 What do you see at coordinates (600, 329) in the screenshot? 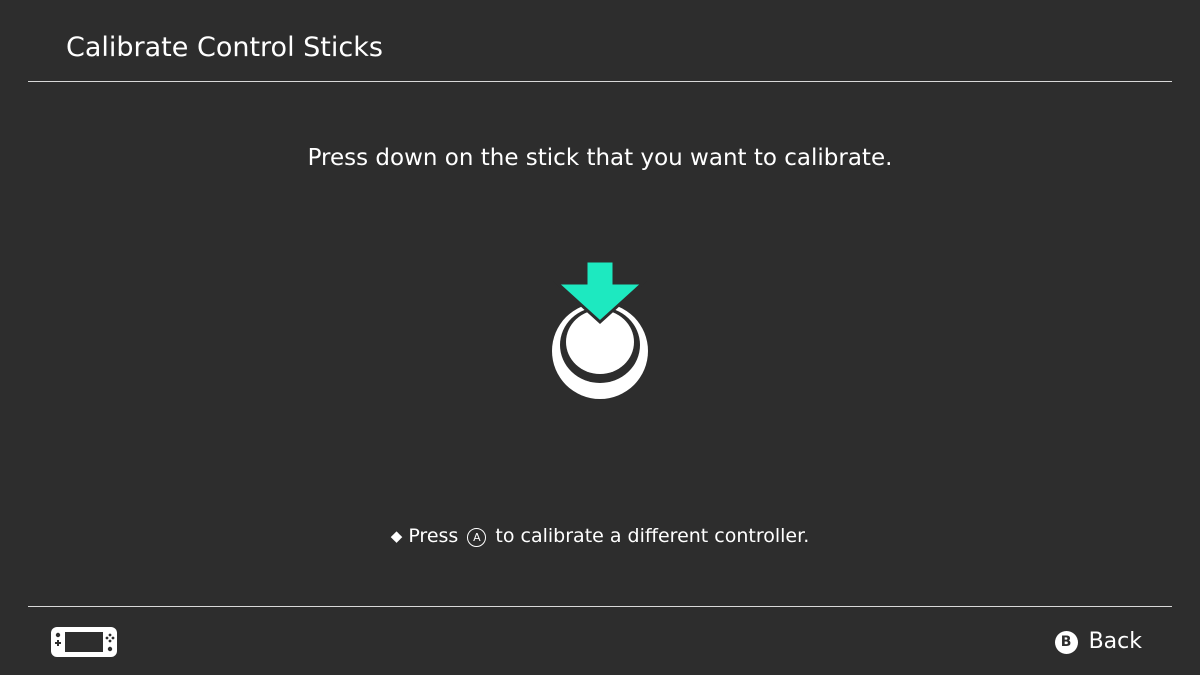
I see `stick-press-down-icon` at bounding box center [600, 329].